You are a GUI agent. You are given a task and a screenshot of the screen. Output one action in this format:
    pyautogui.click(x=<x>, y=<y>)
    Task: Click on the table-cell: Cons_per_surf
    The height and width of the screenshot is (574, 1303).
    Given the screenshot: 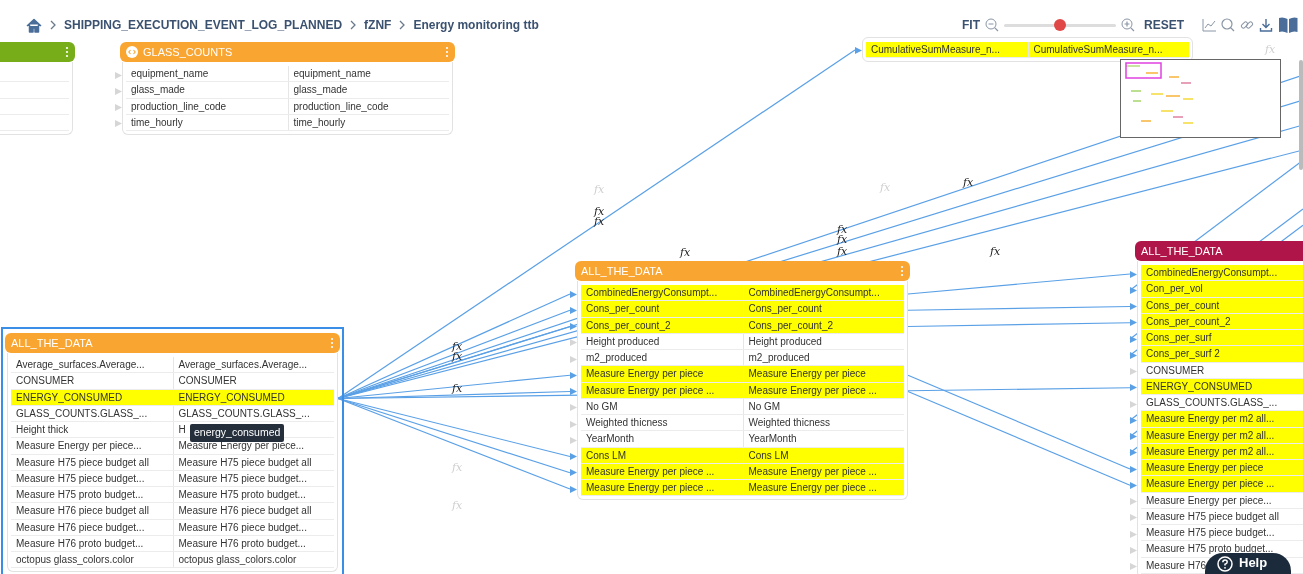 What is the action you would take?
    pyautogui.click(x=1222, y=338)
    